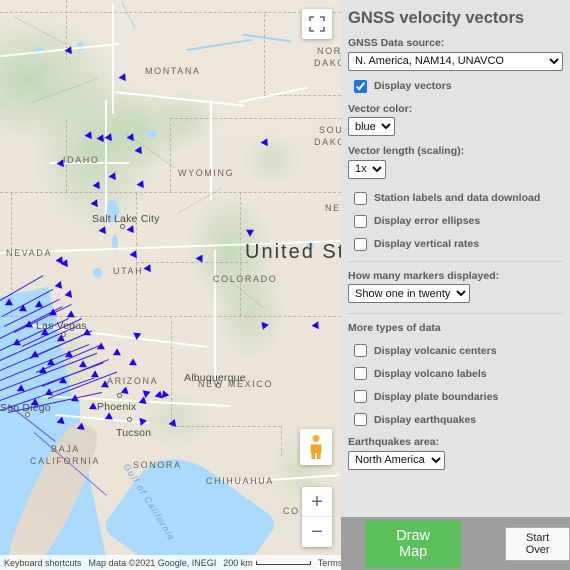 The width and height of the screenshot is (570, 570). What do you see at coordinates (426, 244) in the screenshot?
I see `vertical-rates-label: Display vertical rates` at bounding box center [426, 244].